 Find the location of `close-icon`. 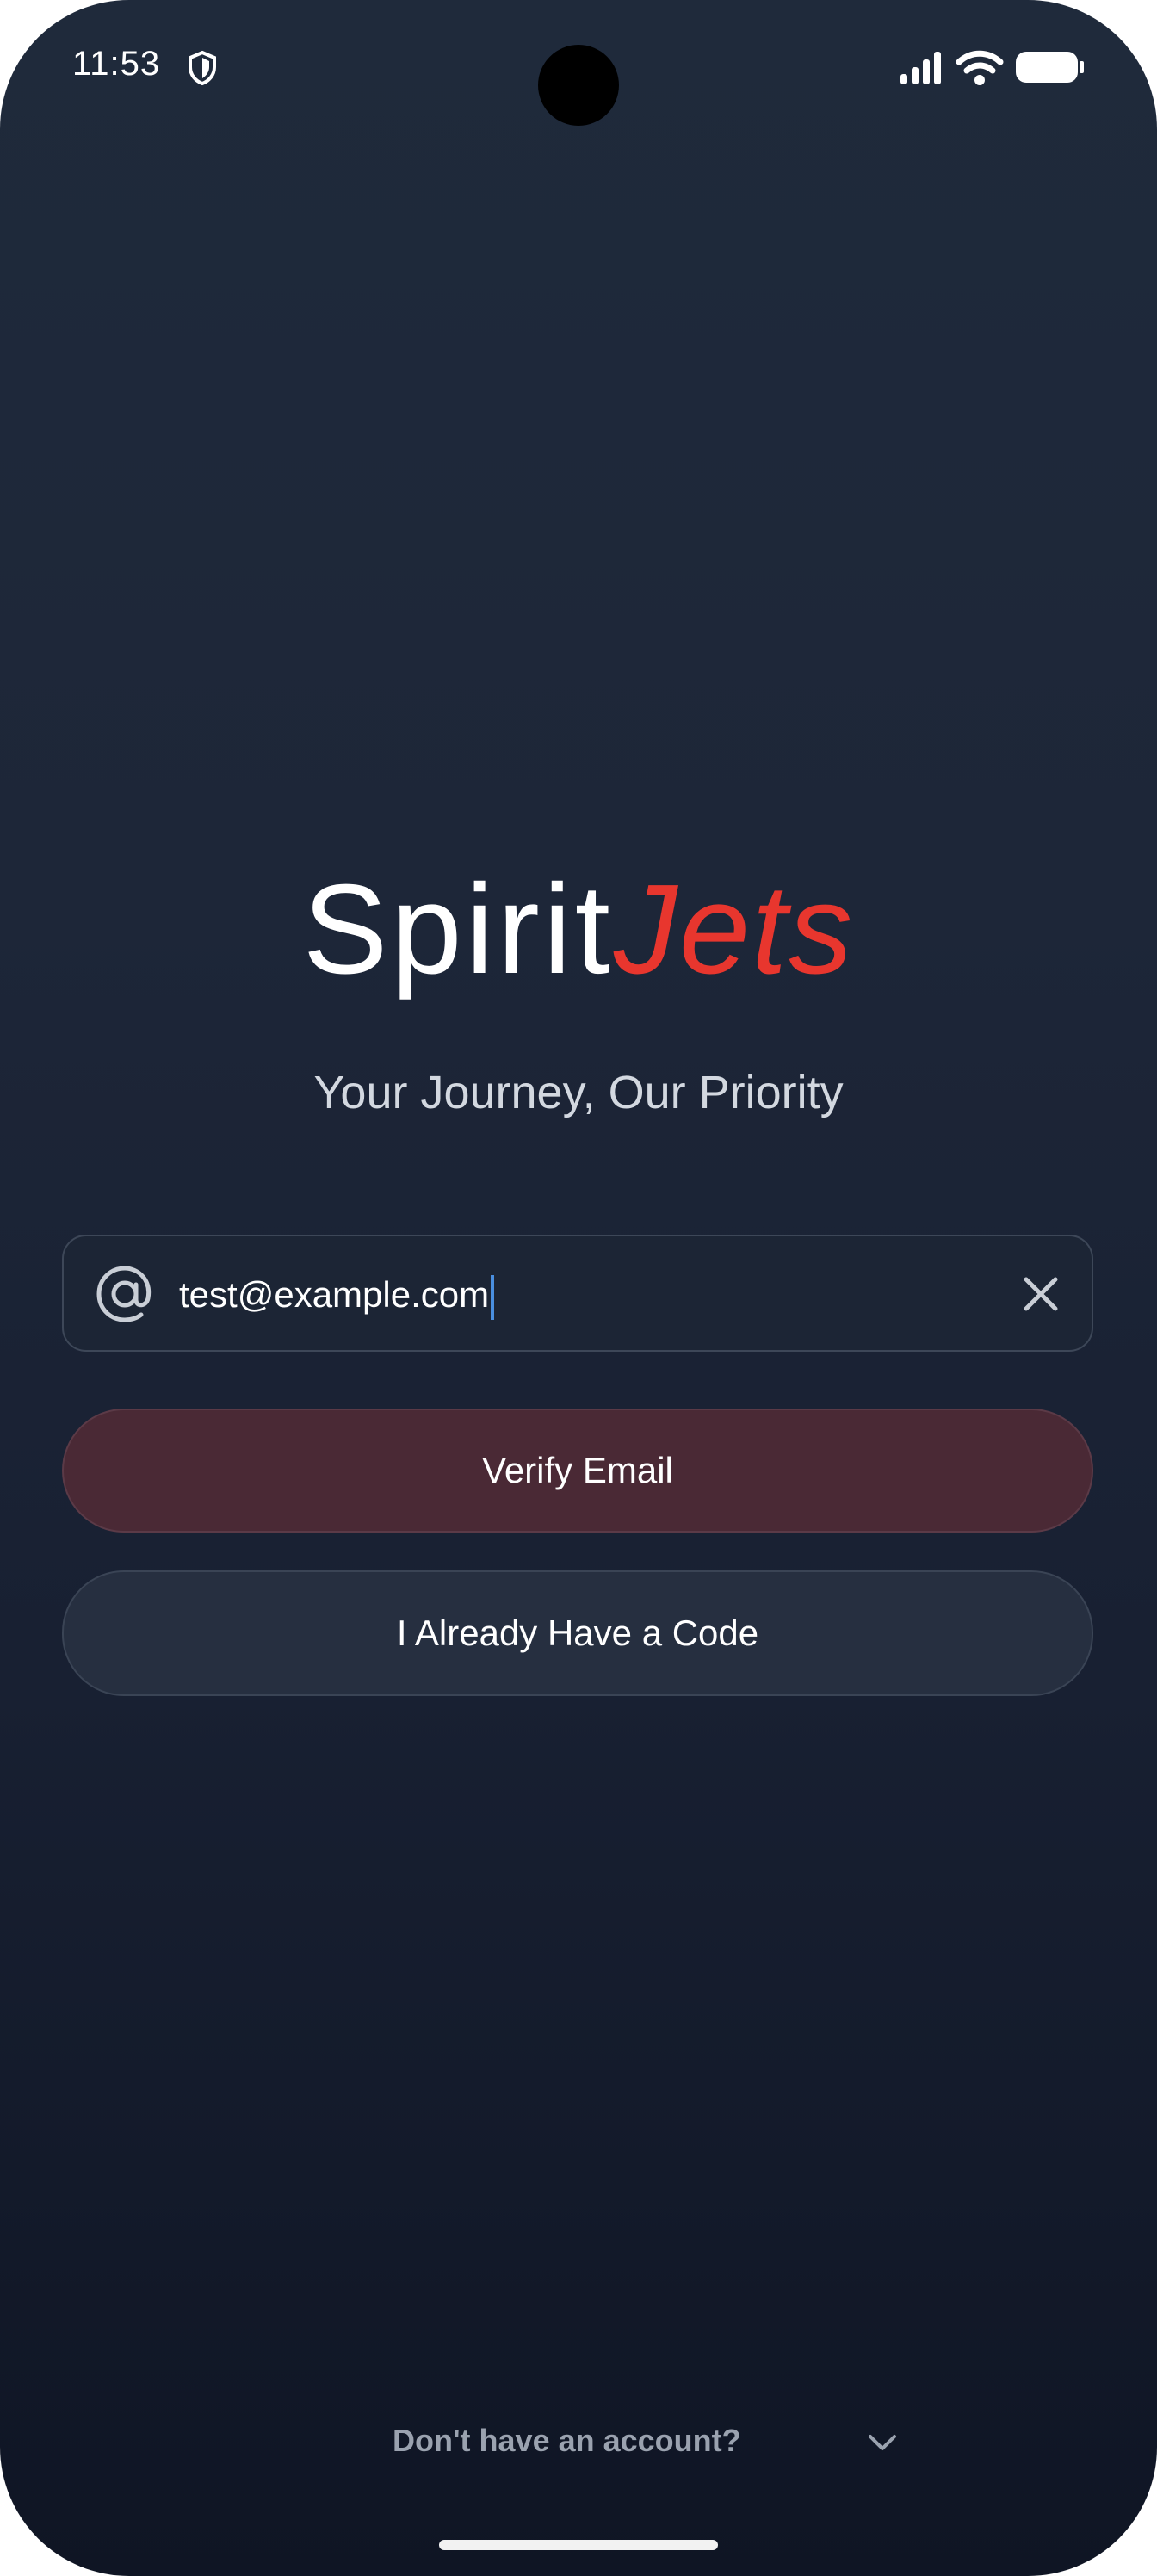

close-icon is located at coordinates (1040, 1294).